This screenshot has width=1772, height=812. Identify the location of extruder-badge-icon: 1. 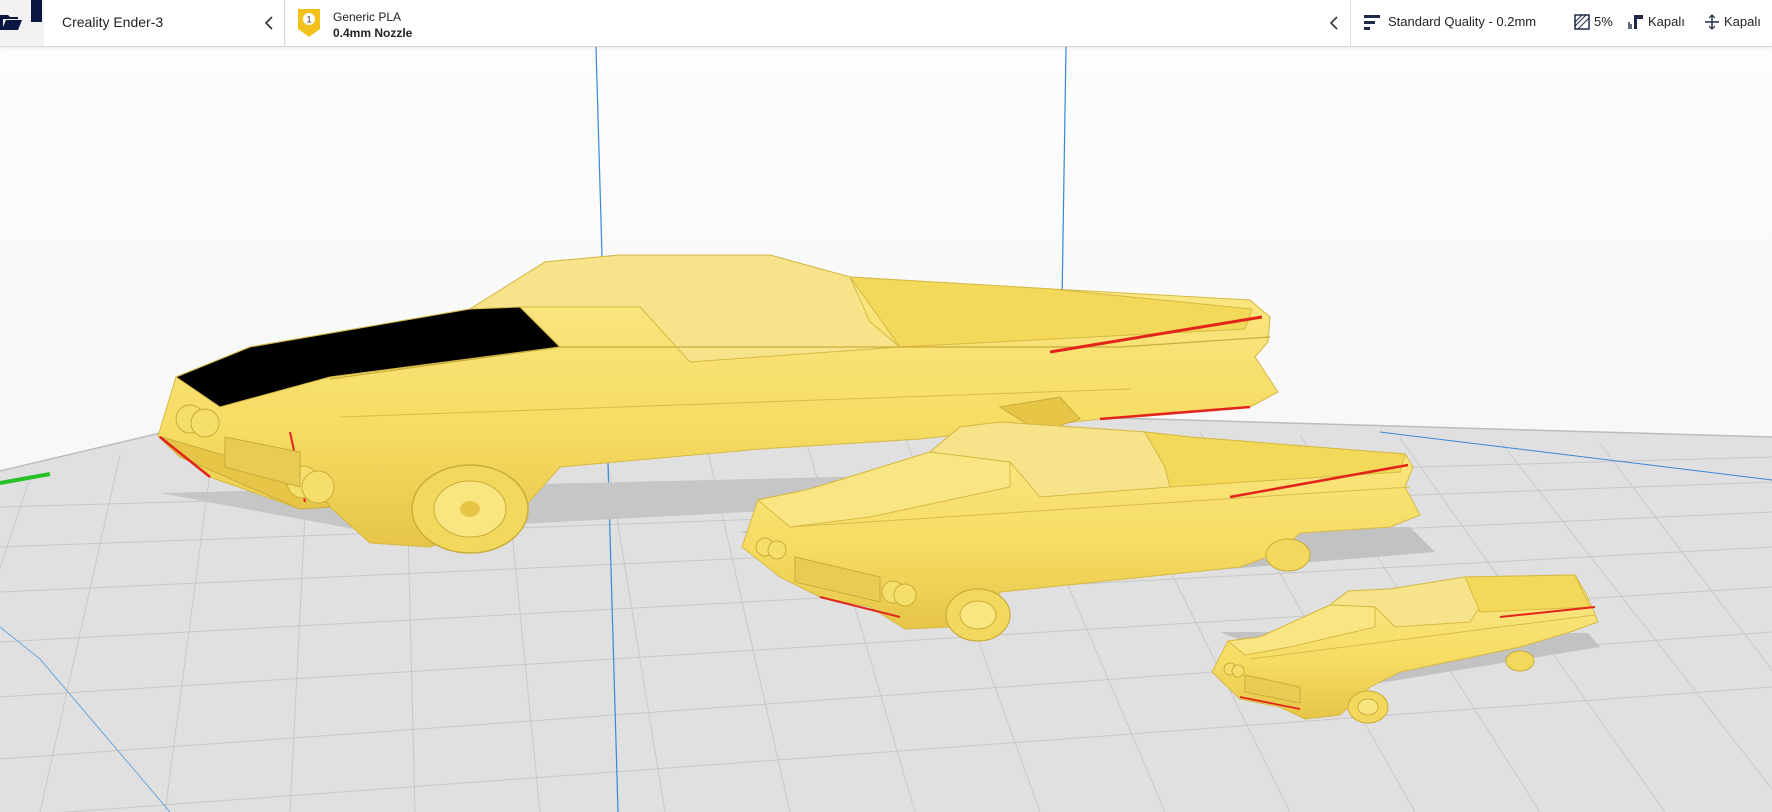
(309, 23).